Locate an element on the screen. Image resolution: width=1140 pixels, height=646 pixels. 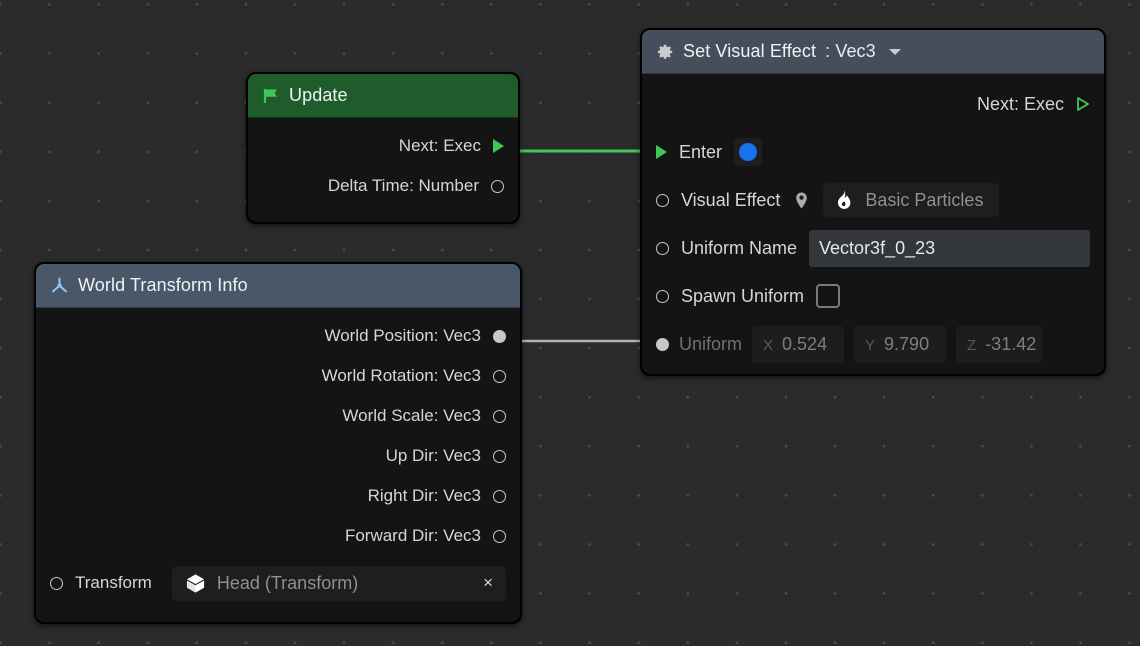
visual-effect-asset-name: Basic Particles is located at coordinates (924, 199).